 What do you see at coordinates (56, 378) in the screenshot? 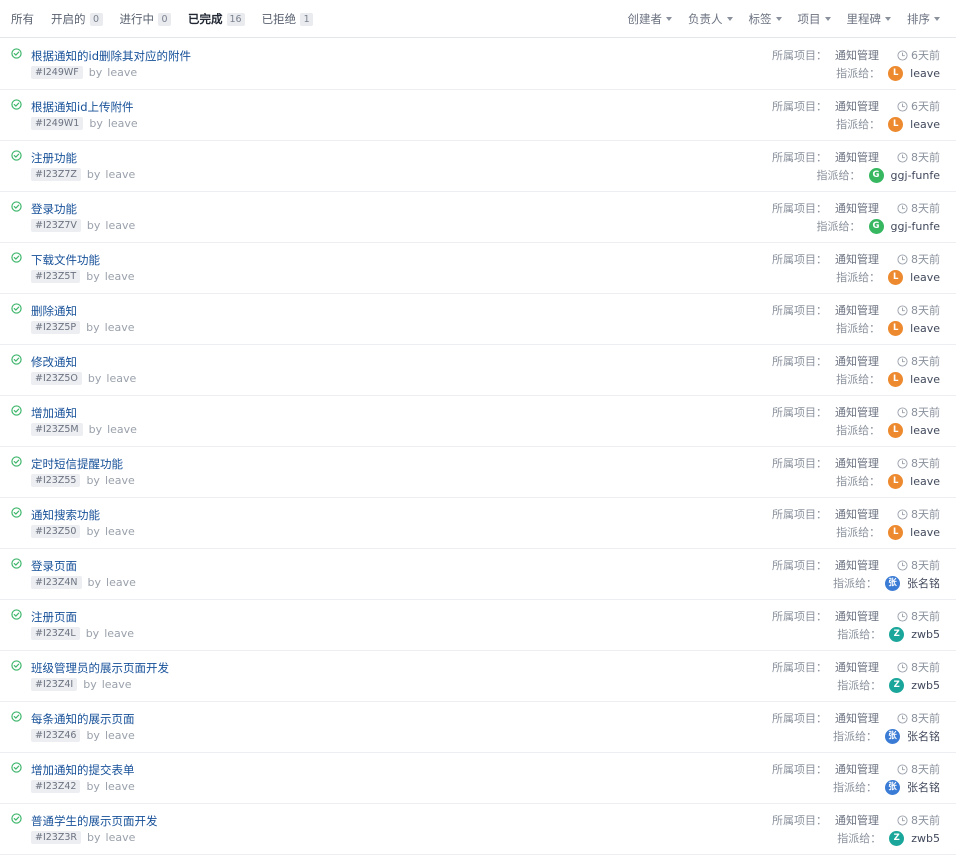
I see `issue-ident: #I23Z5O` at bounding box center [56, 378].